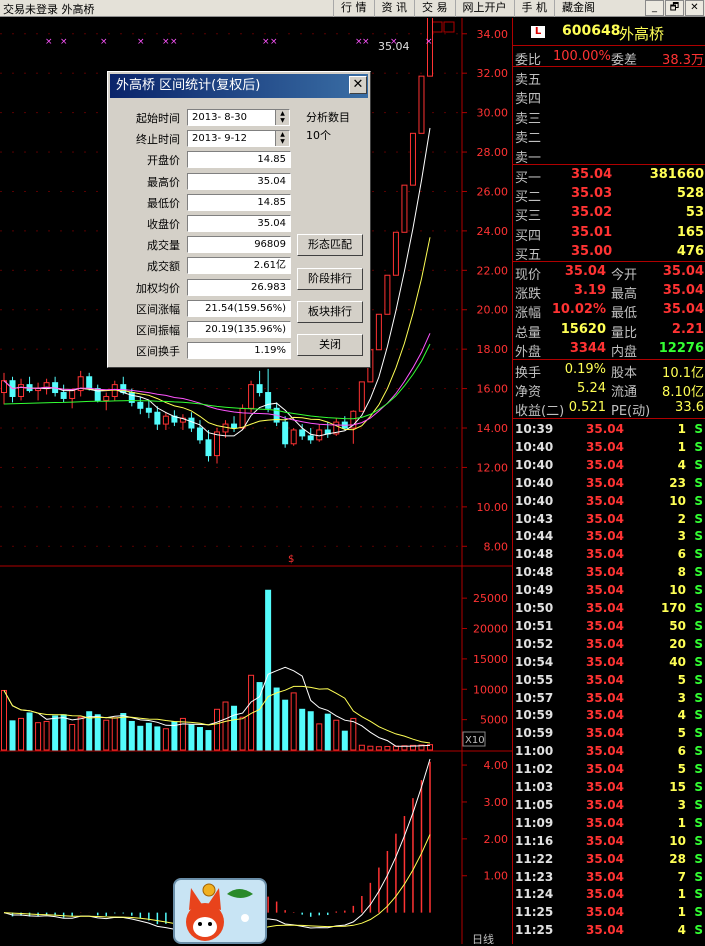  I want to click on date-field: 2013- 9-12 ▲ ▼, so click(238, 139).